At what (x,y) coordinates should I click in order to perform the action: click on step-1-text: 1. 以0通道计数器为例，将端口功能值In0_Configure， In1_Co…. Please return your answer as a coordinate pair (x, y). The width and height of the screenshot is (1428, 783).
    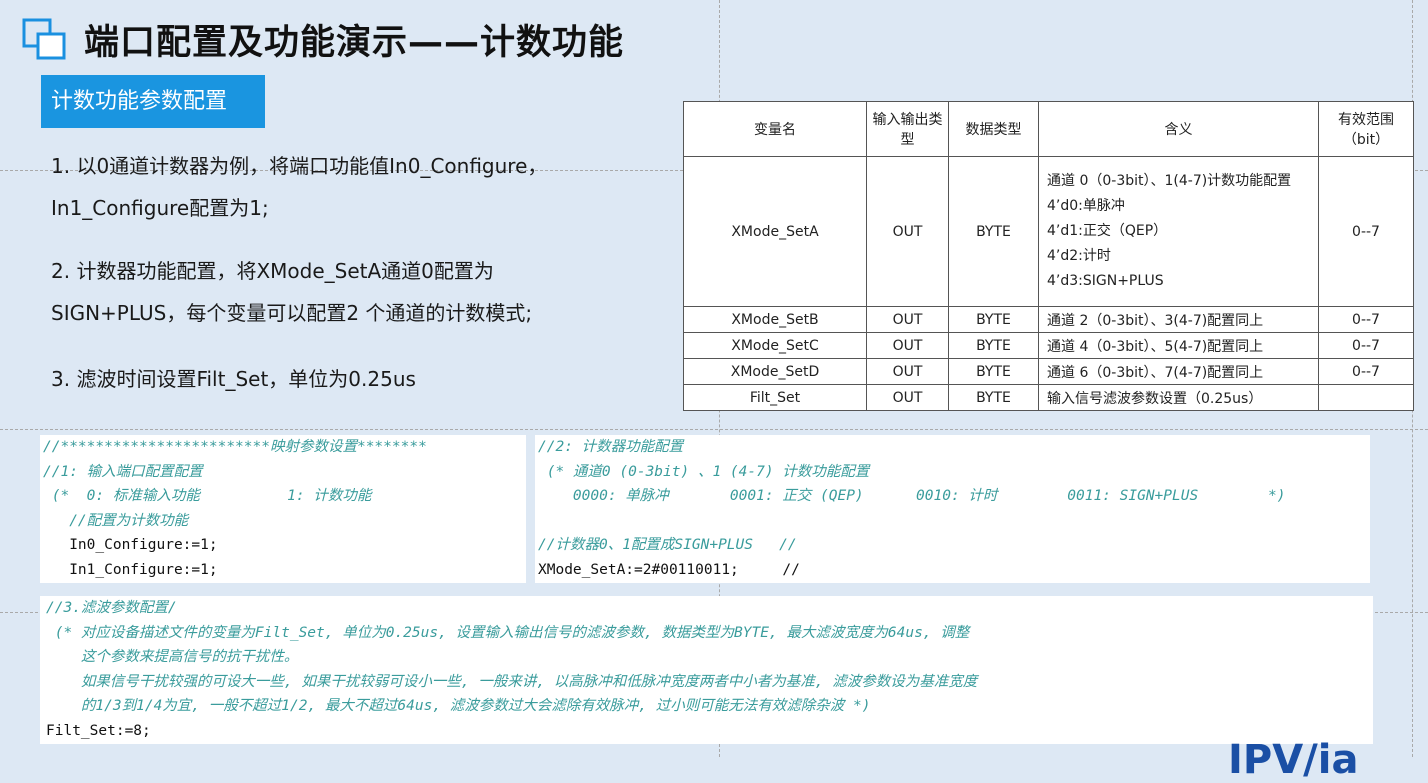
    Looking at the image, I should click on (361, 187).